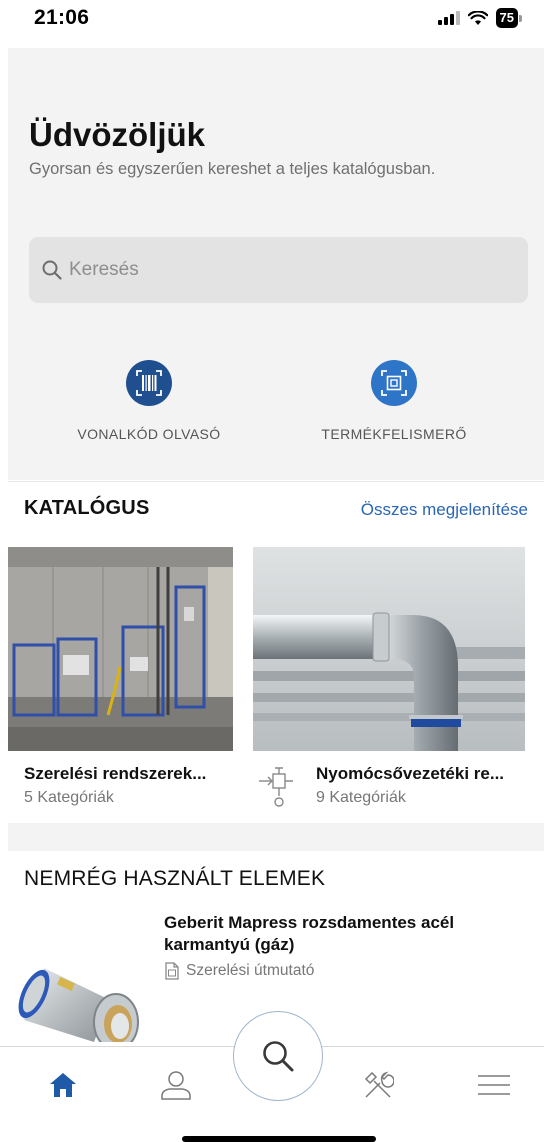 The height and width of the screenshot is (1142, 544). I want to click on show-all-link: Összes megjelenítése, so click(444, 510).